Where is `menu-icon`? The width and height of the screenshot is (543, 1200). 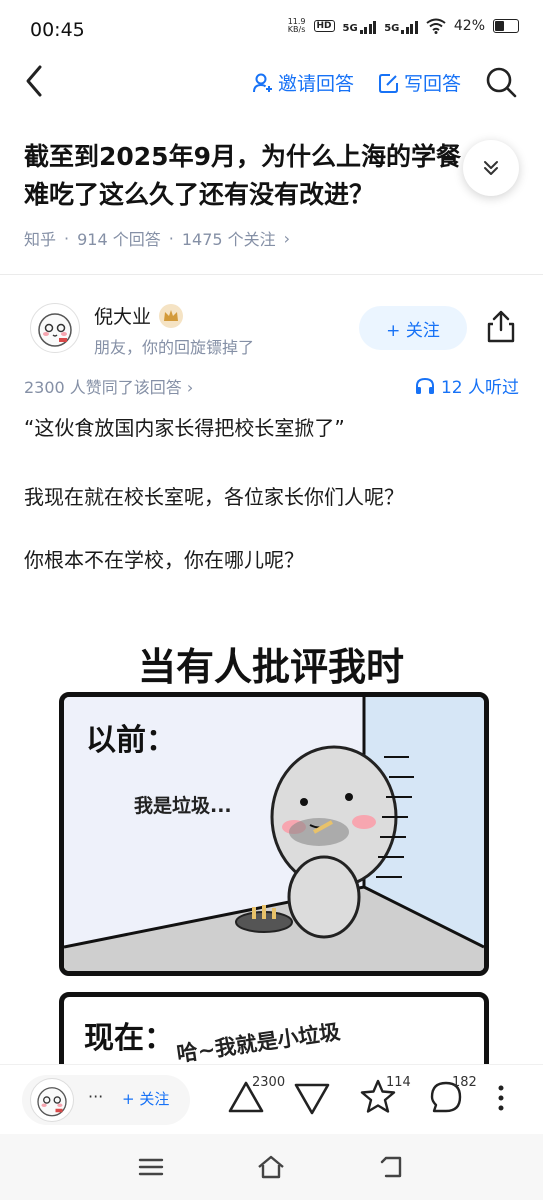
menu-icon is located at coordinates (151, 1167).